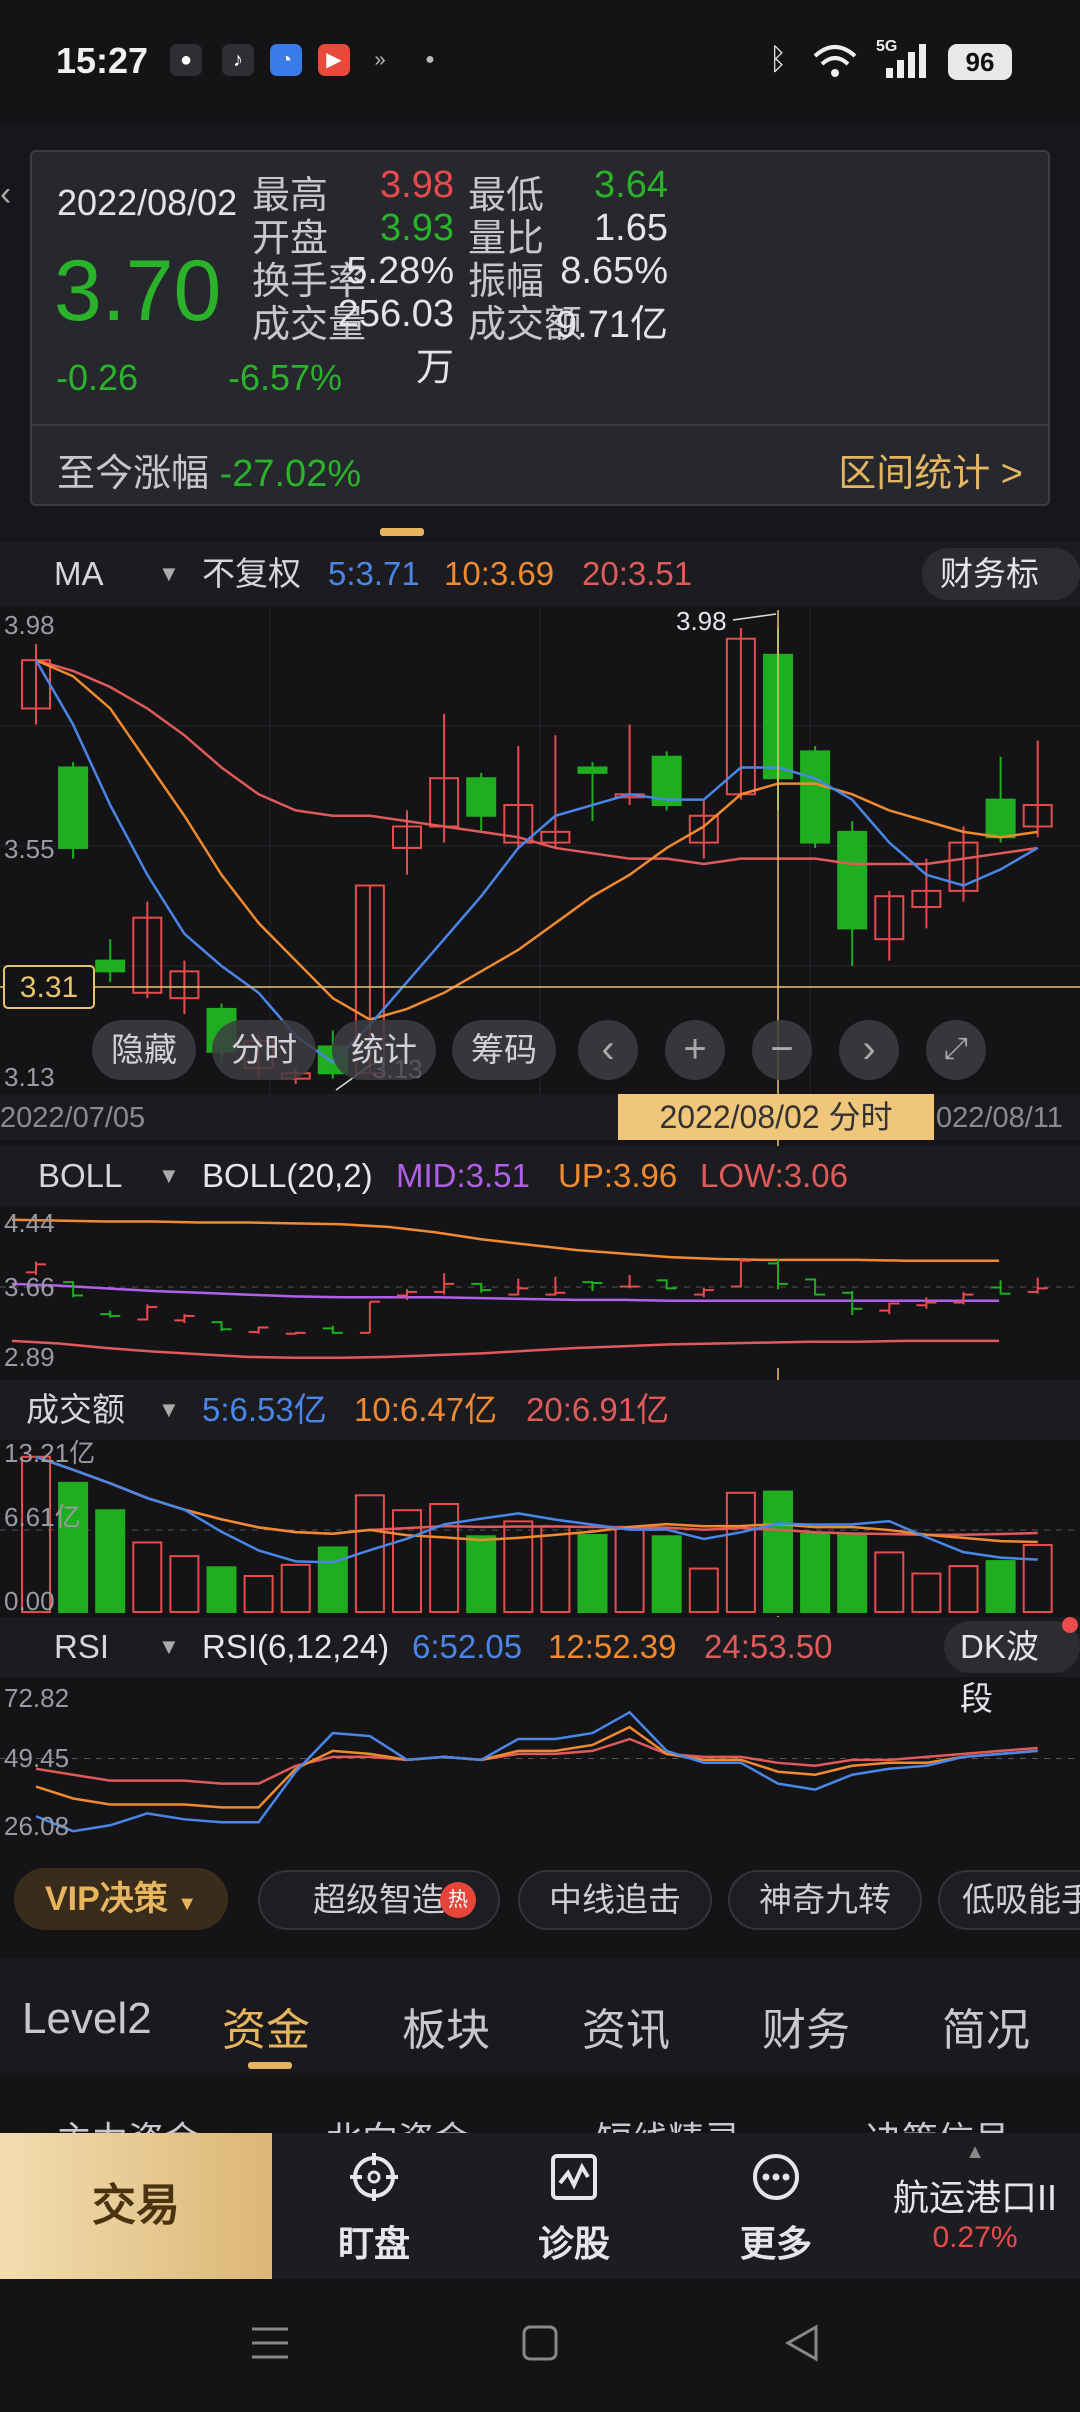 This screenshot has width=1080, height=2412. I want to click on bottom-action-bar: 交易 盯盘 诊股 更多 ▲ 航运港口II 0.27%, so click(540, 2206).